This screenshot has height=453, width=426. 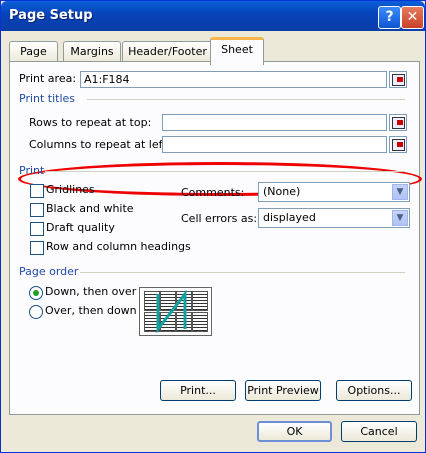 What do you see at coordinates (398, 79) in the screenshot?
I see `print-area-collapse-icon` at bounding box center [398, 79].